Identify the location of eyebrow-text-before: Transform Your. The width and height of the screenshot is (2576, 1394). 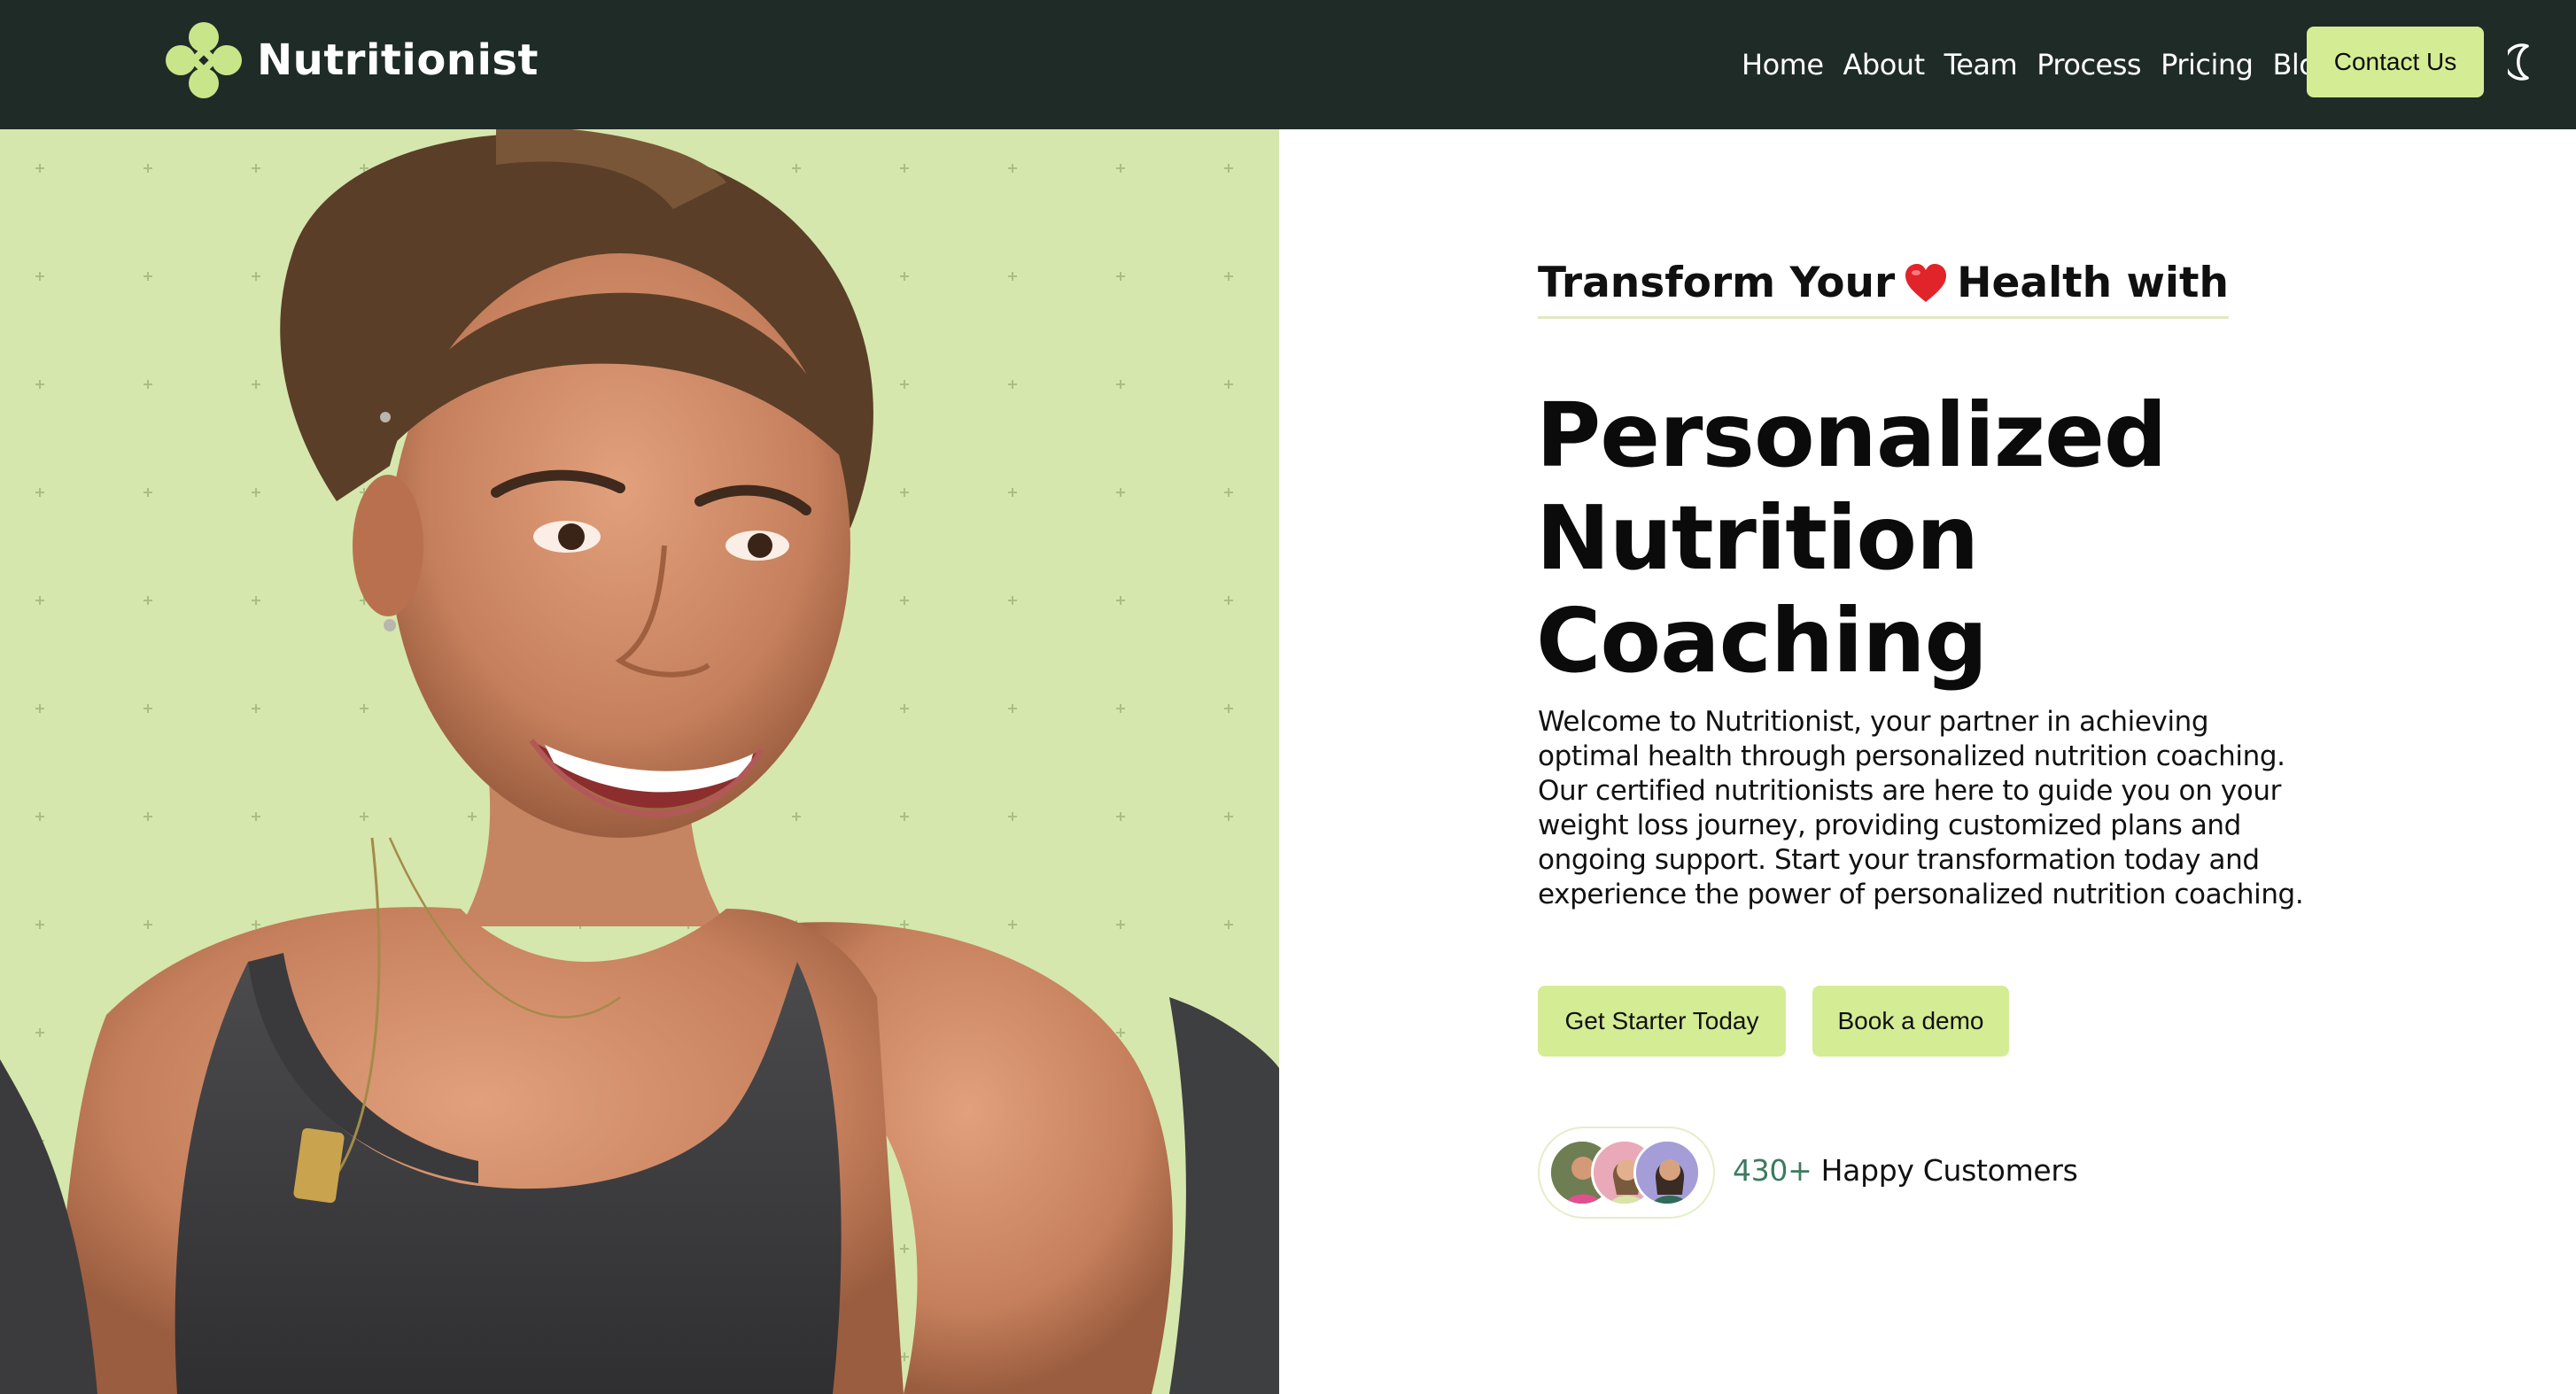
(1717, 283).